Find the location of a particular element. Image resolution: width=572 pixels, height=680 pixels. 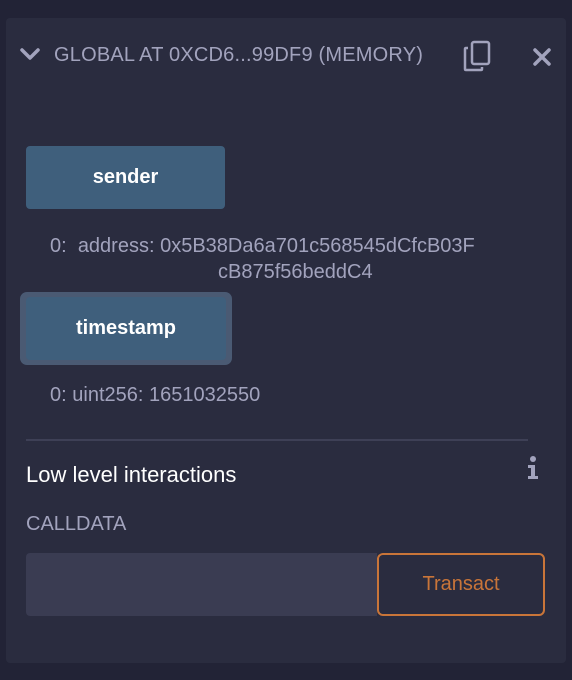

copy-icon is located at coordinates (477, 56).